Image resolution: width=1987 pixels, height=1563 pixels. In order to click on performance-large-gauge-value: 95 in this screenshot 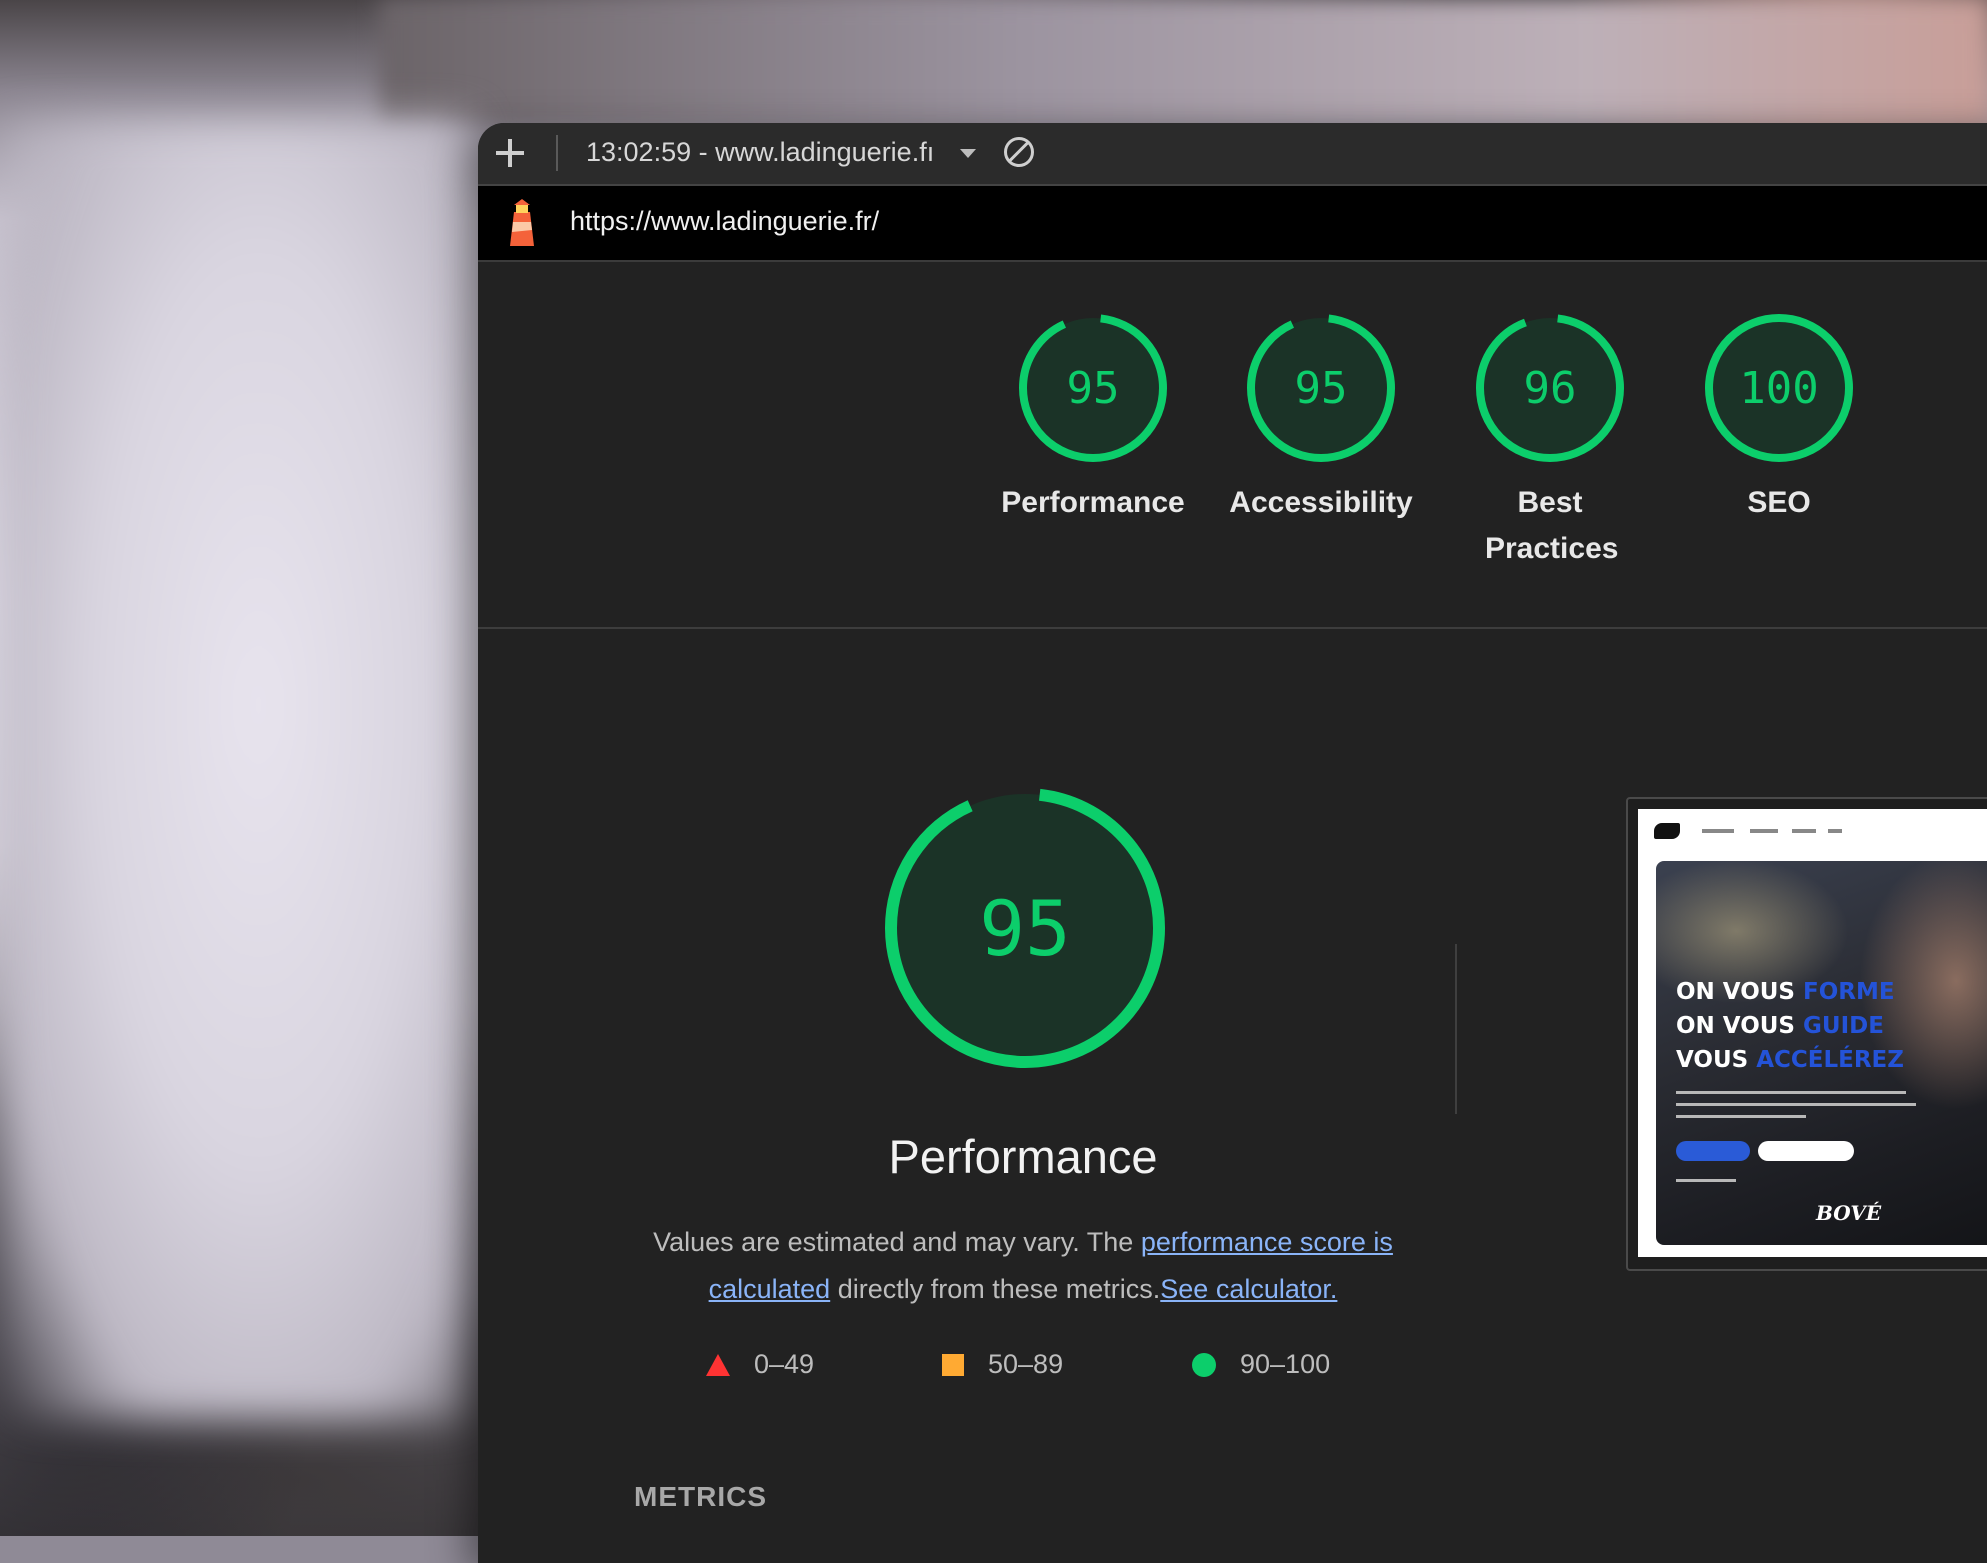, I will do `click(1025, 928)`.